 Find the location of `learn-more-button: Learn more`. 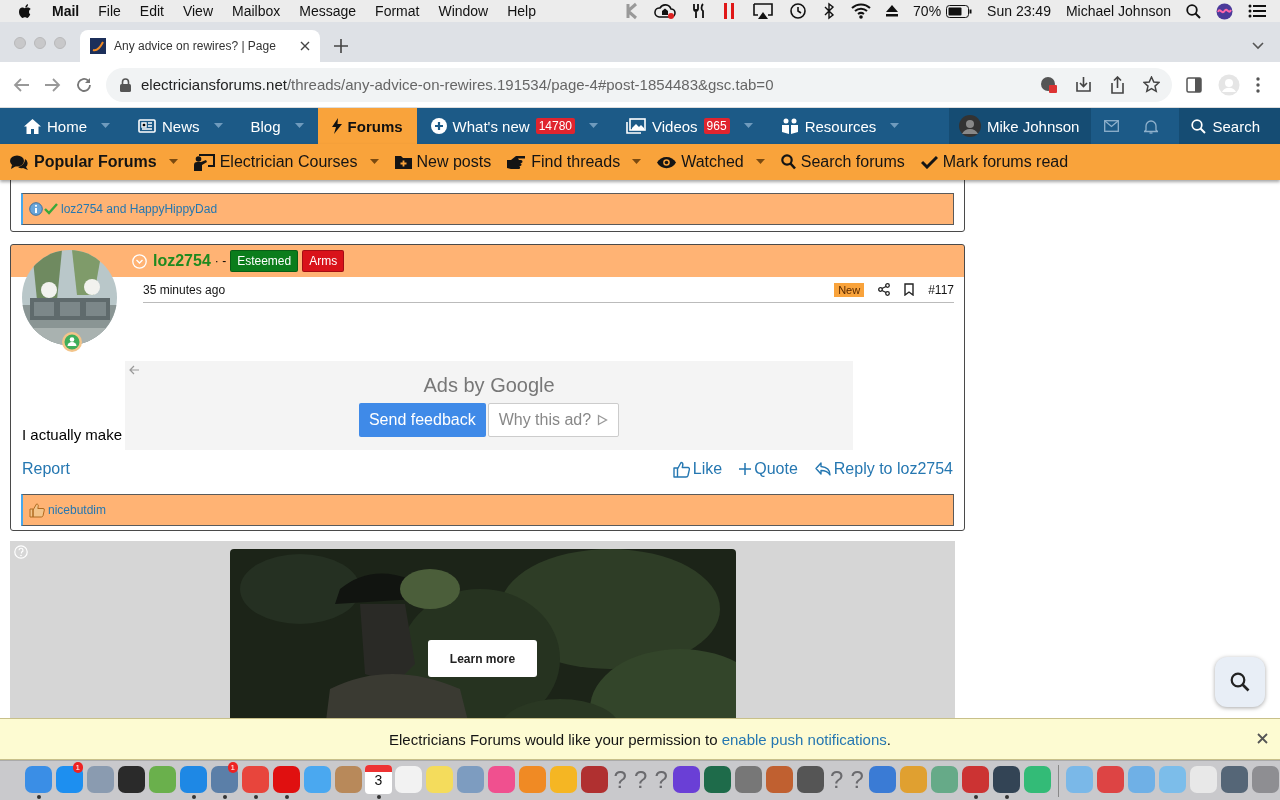

learn-more-button: Learn more is located at coordinates (482, 658).